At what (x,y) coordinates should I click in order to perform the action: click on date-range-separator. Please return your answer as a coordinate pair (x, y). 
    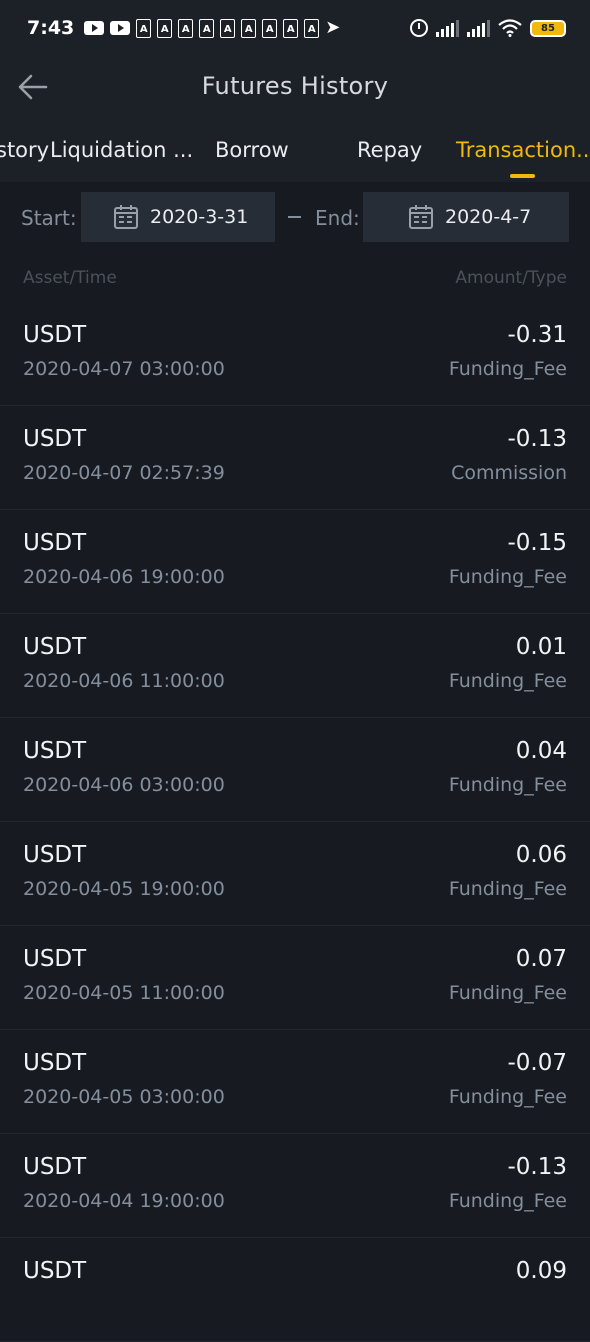
    Looking at the image, I should click on (294, 217).